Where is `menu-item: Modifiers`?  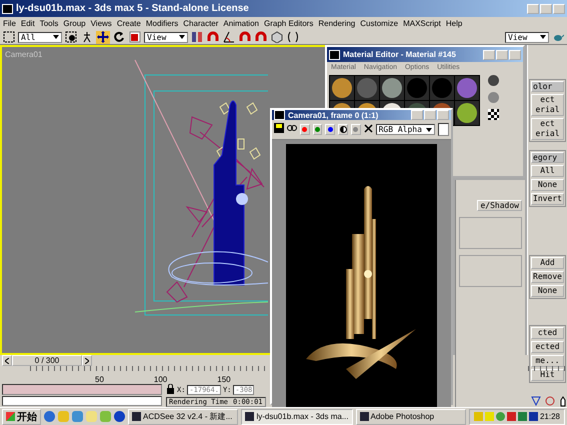 menu-item: Modifiers is located at coordinates (162, 23).